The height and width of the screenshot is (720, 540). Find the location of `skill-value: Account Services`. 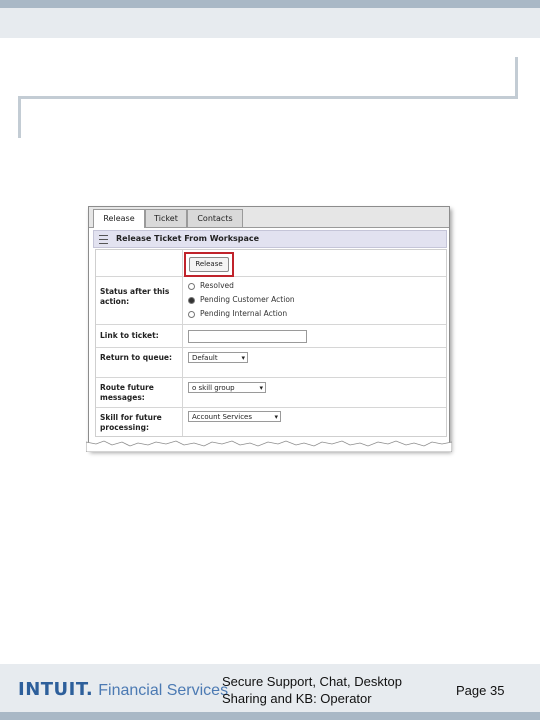

skill-value: Account Services is located at coordinates (222, 417).